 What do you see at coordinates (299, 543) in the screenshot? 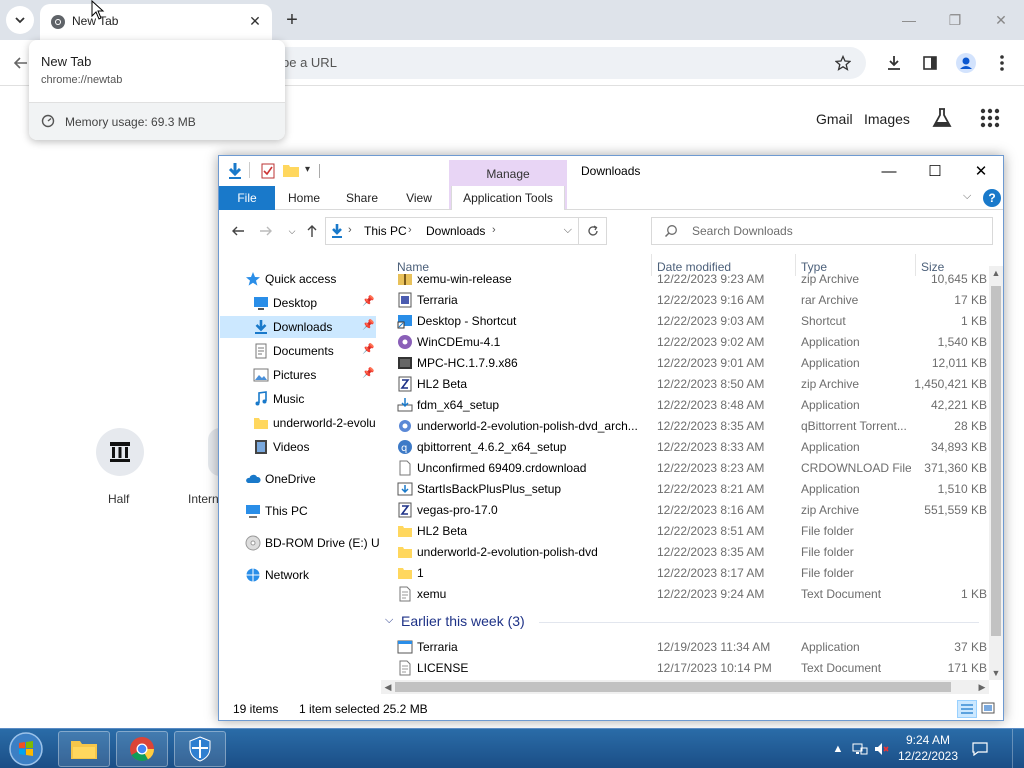
I see `nav-item-bd-rom-drive: BD-ROM Drive (E:) UI` at bounding box center [299, 543].